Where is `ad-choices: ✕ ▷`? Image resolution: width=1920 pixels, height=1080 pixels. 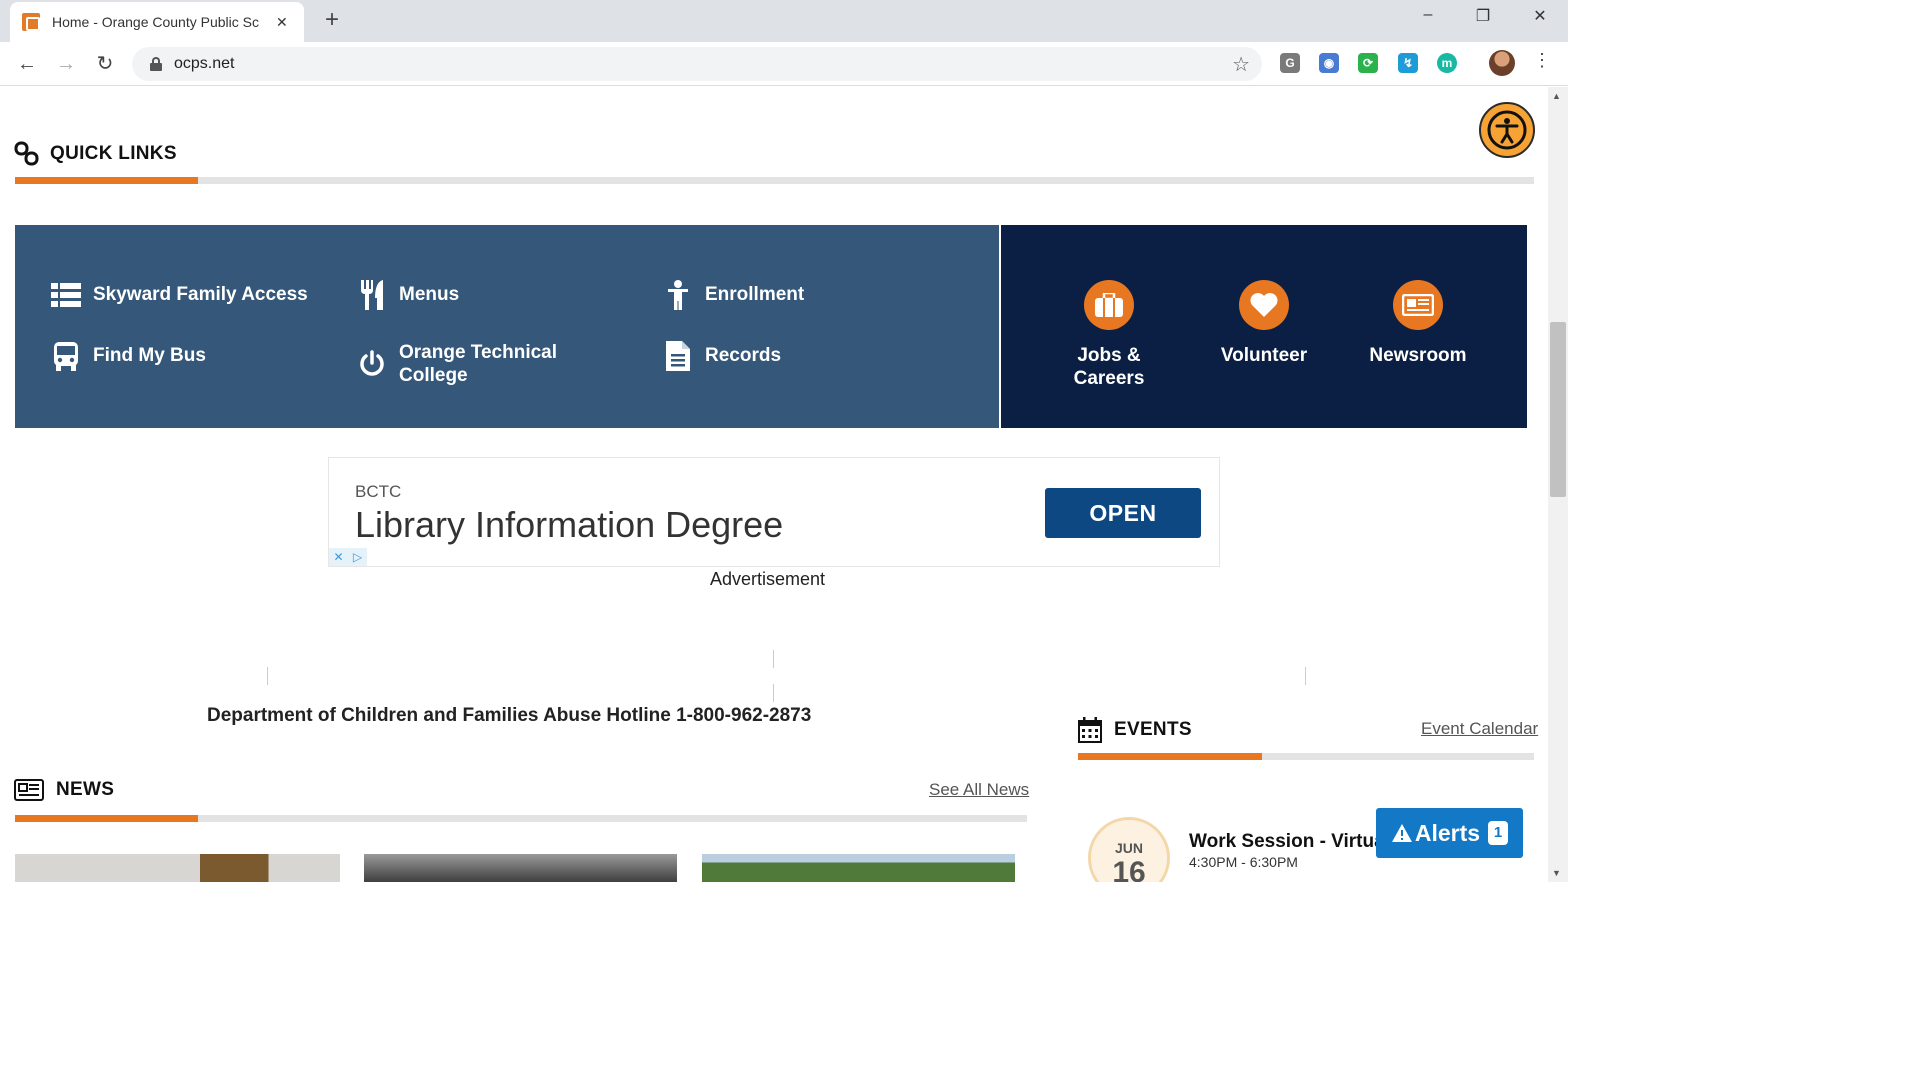
ad-choices: ✕ ▷ is located at coordinates (348, 557).